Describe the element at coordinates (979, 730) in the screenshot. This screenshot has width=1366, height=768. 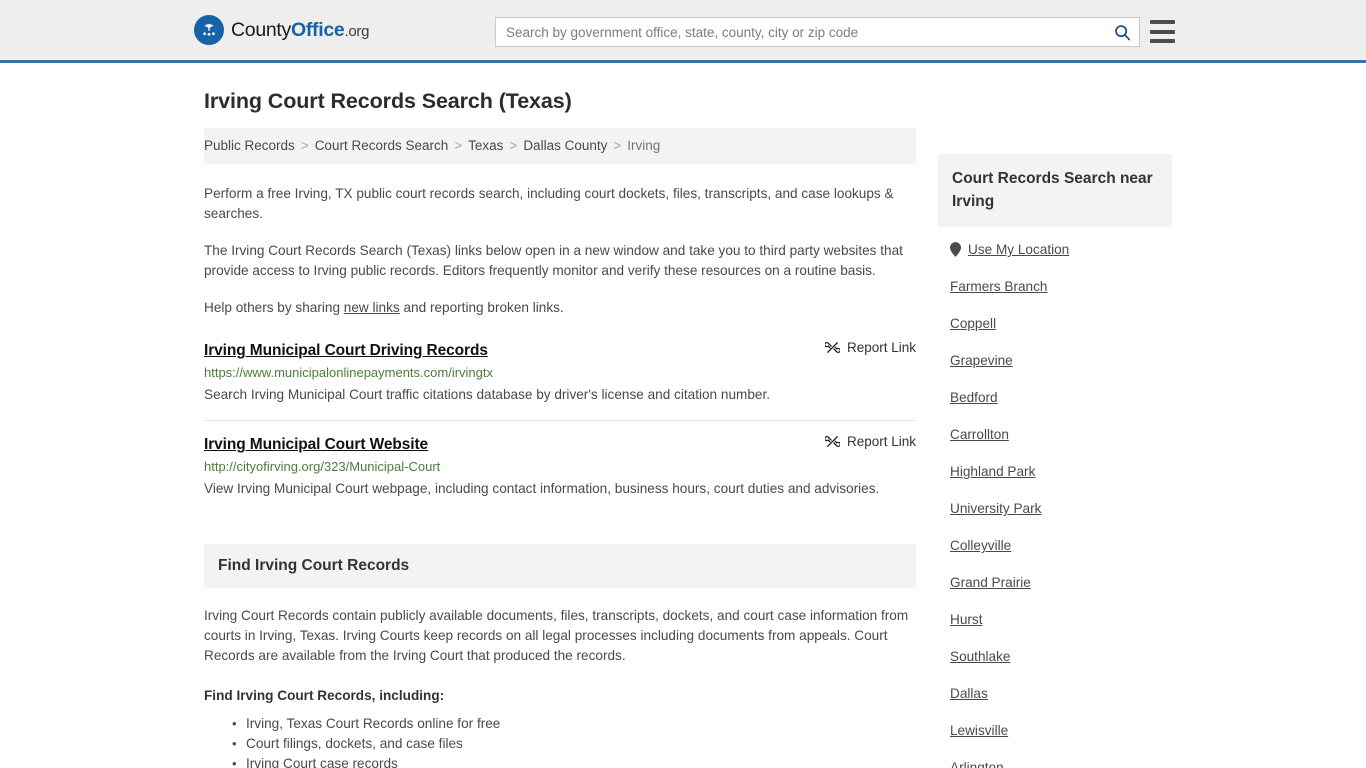
I see `sidebar-city-link: Lewisville` at that location.